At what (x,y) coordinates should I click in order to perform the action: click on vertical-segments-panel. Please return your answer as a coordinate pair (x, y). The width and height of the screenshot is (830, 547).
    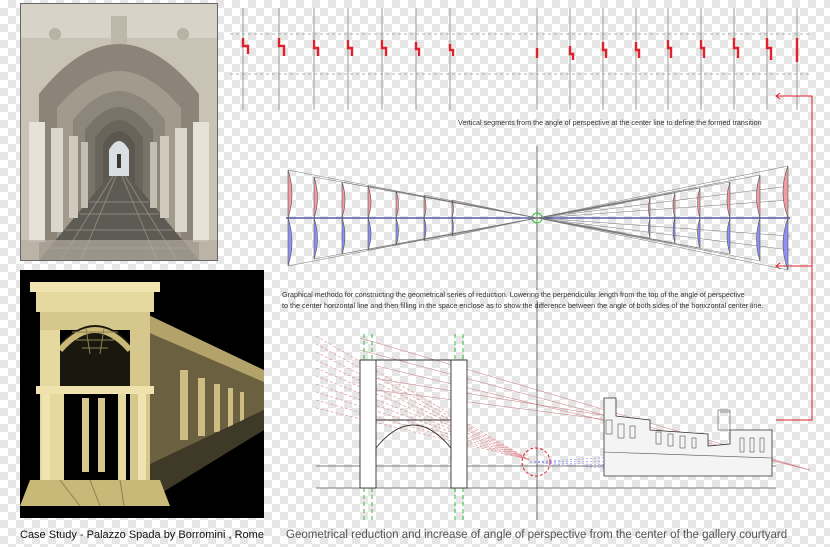
    Looking at the image, I should click on (521, 59).